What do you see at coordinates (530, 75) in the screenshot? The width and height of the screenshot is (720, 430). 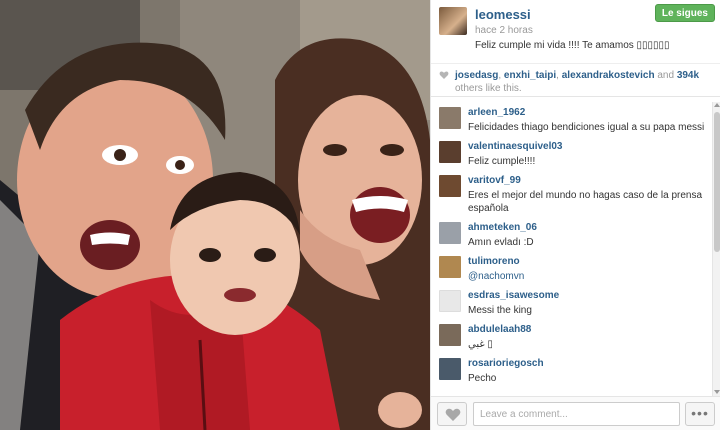 I see `liker-link: enxhi_taipi` at bounding box center [530, 75].